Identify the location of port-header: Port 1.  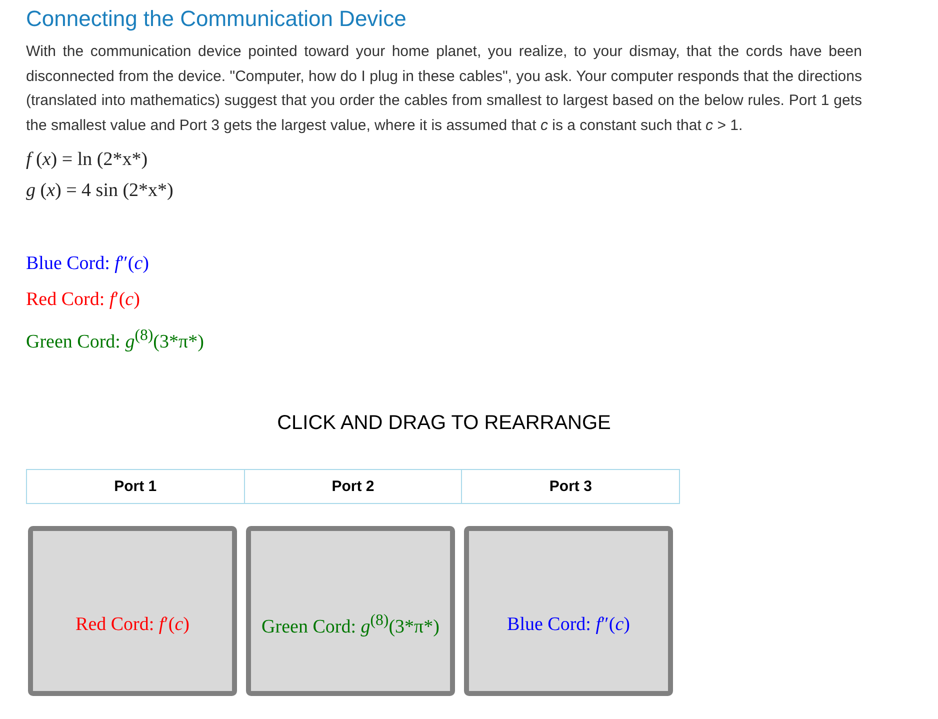
(135, 487).